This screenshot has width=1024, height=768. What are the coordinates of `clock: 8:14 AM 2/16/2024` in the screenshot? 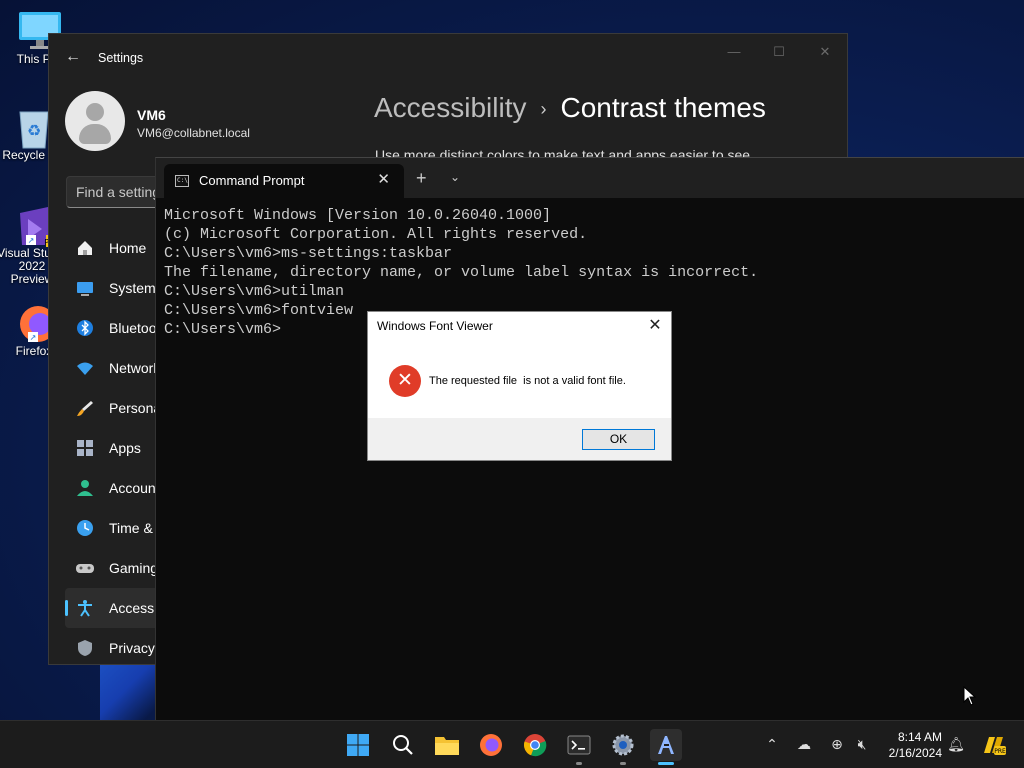 It's located at (909, 745).